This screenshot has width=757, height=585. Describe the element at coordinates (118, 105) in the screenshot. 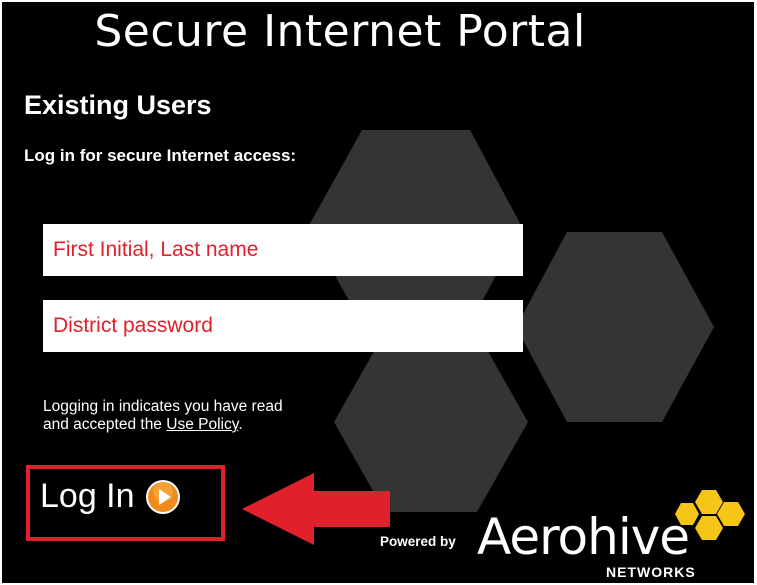

I see `existing-users-heading: Existing Users` at that location.